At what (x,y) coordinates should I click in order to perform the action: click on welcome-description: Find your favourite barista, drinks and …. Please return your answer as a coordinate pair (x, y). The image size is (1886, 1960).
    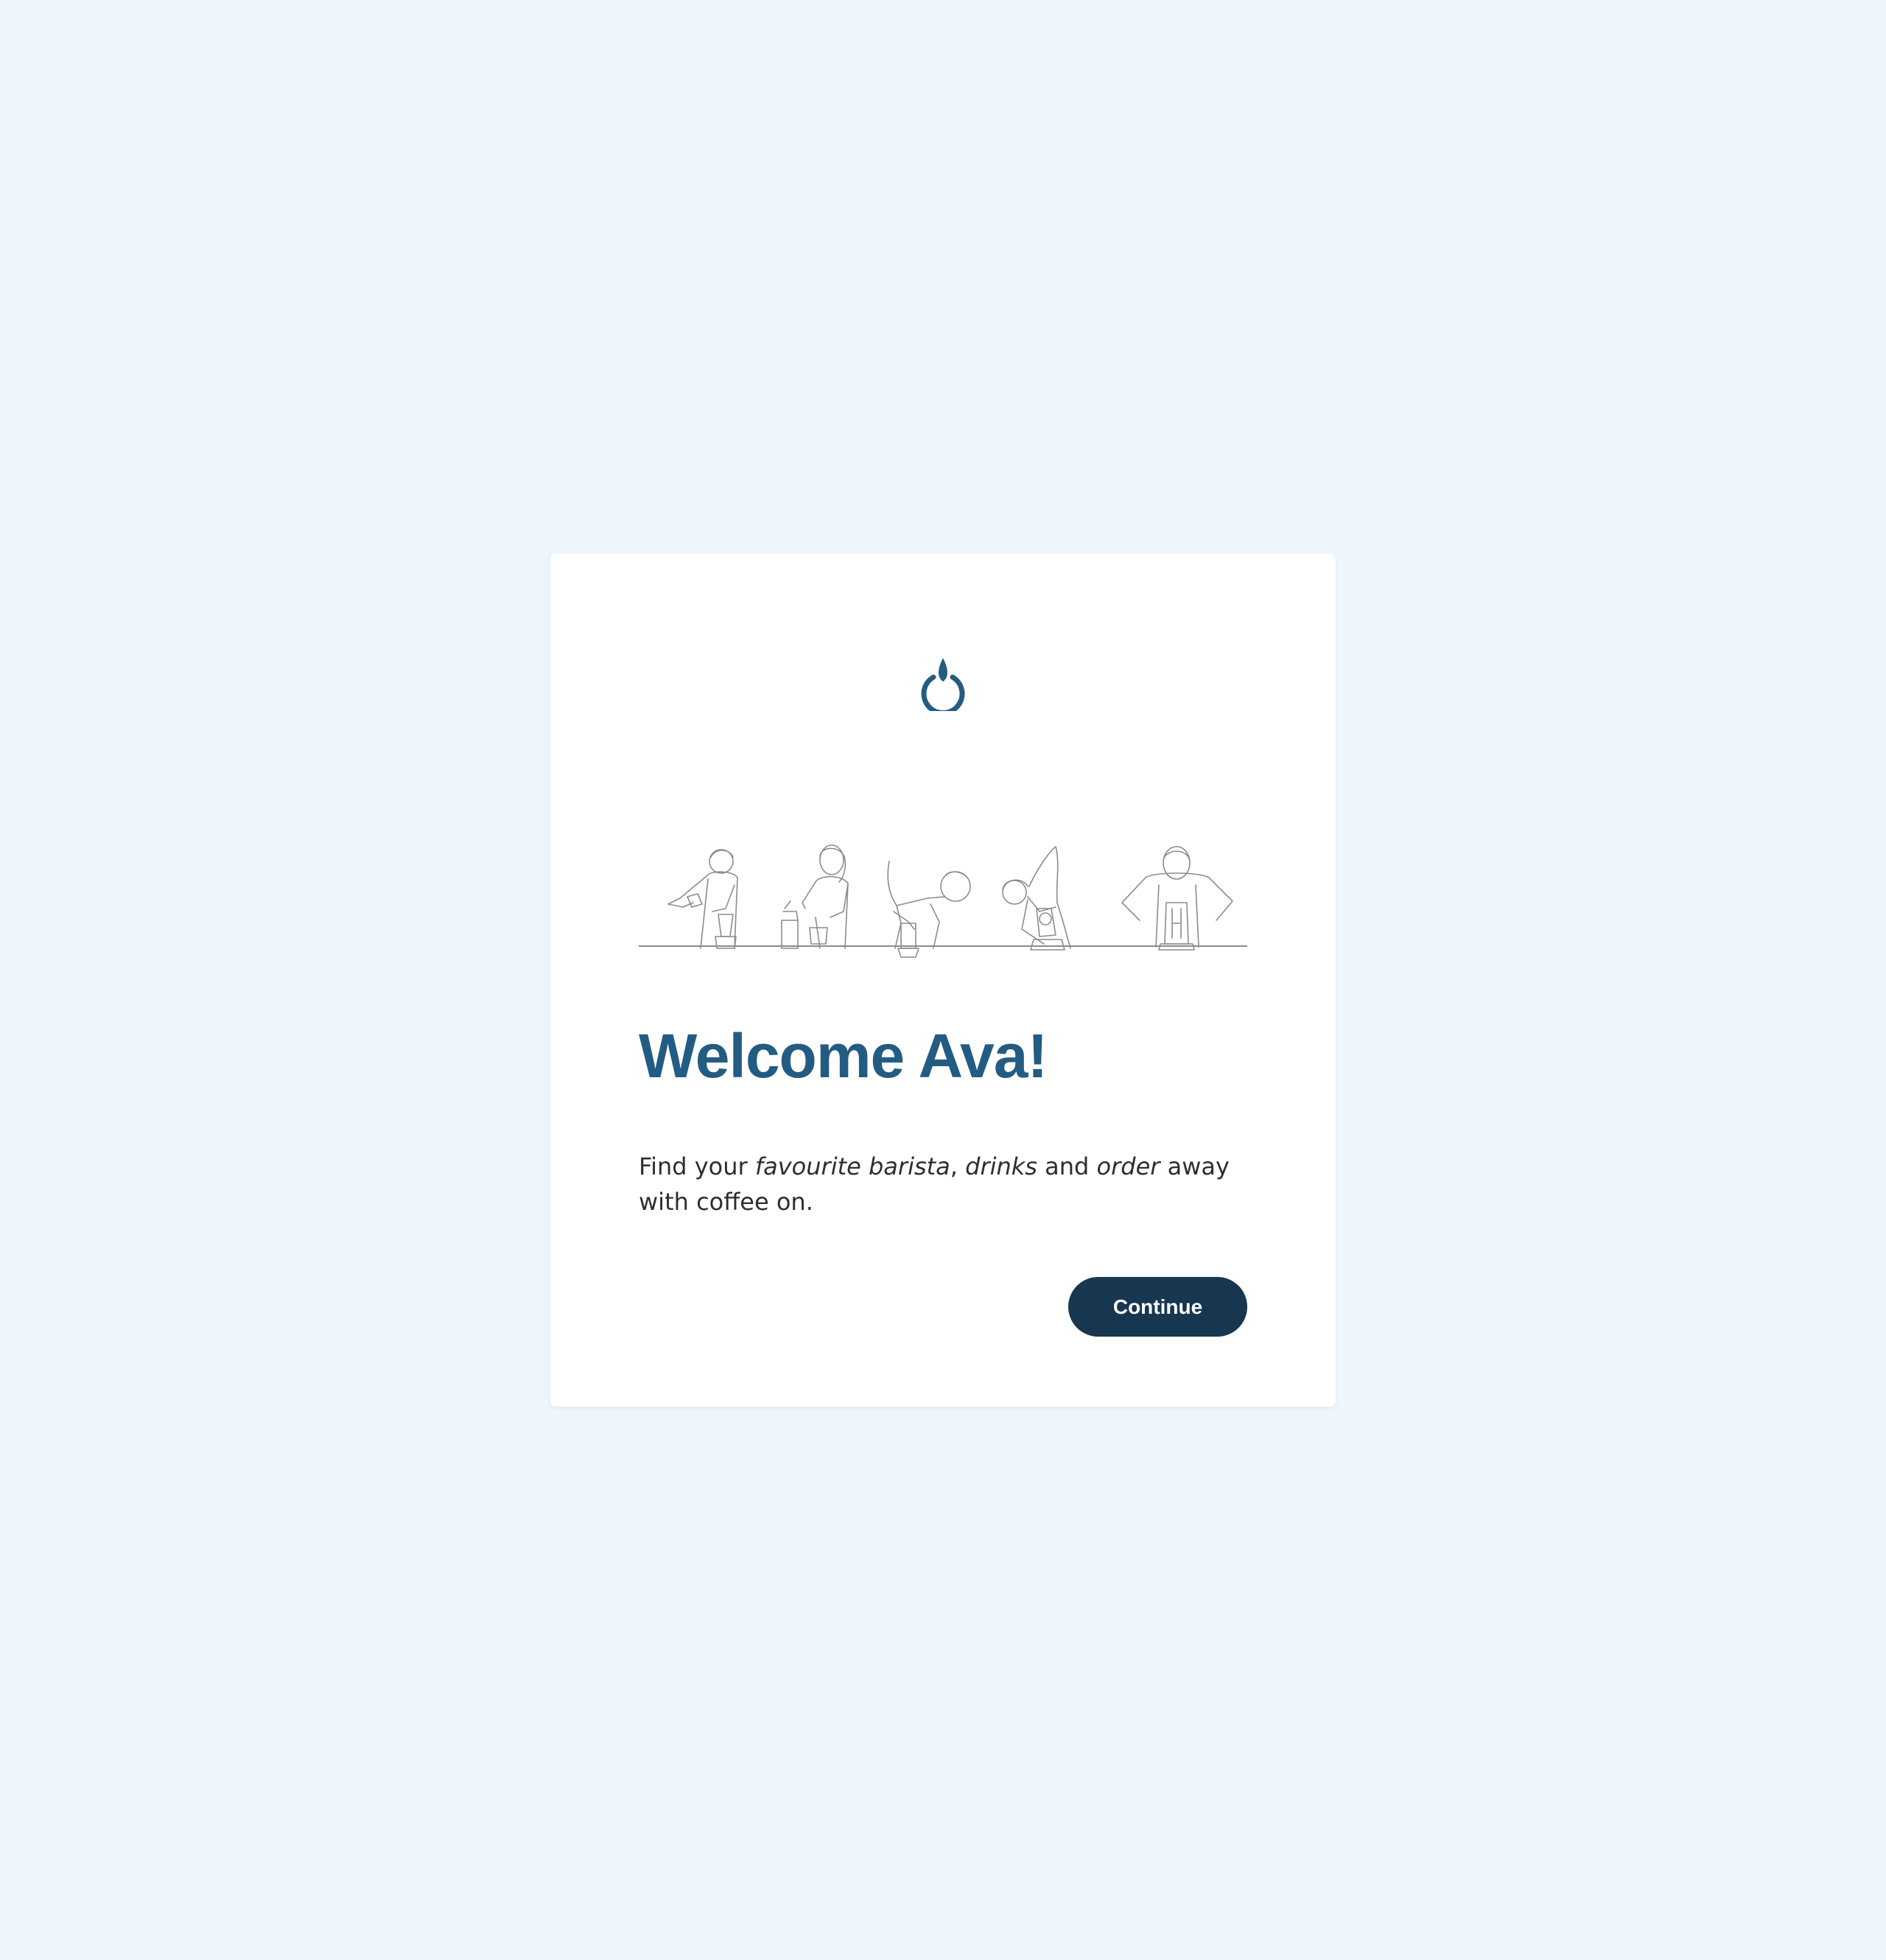
    Looking at the image, I should click on (949, 1184).